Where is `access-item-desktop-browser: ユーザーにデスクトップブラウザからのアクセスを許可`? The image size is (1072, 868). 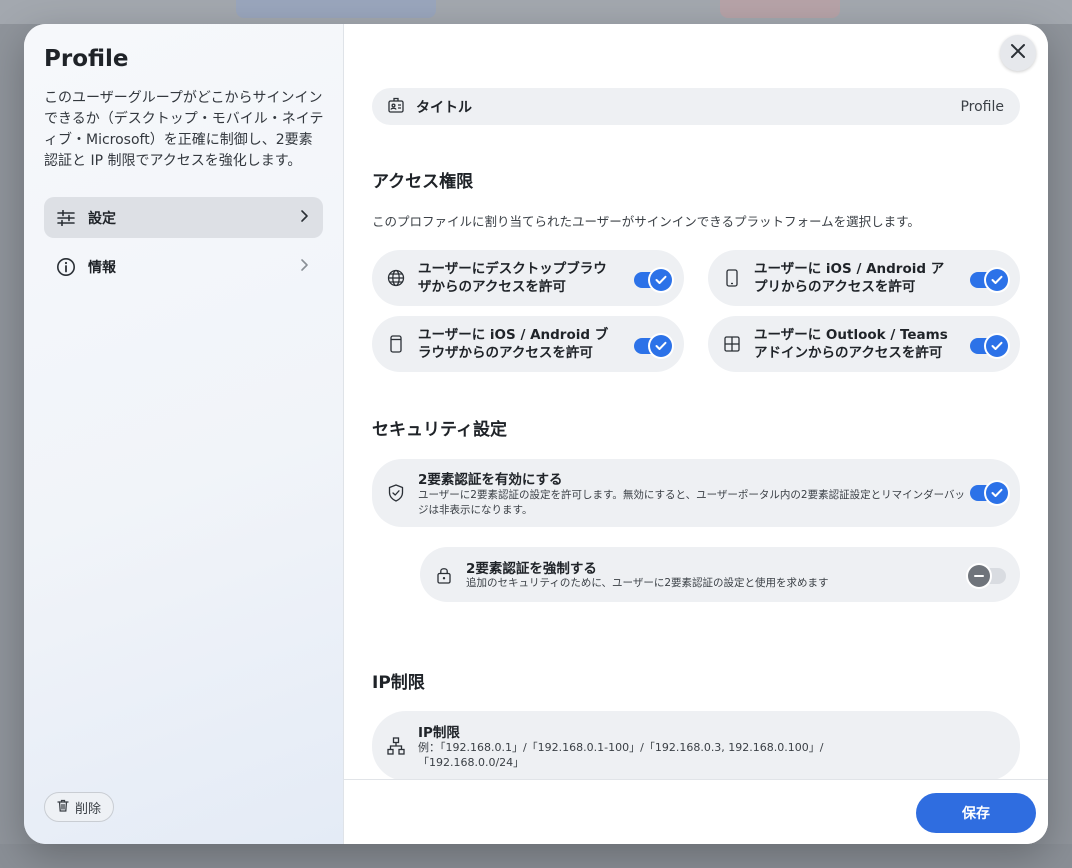 access-item-desktop-browser: ユーザーにデスクトップブラウザからのアクセスを許可 is located at coordinates (528, 278).